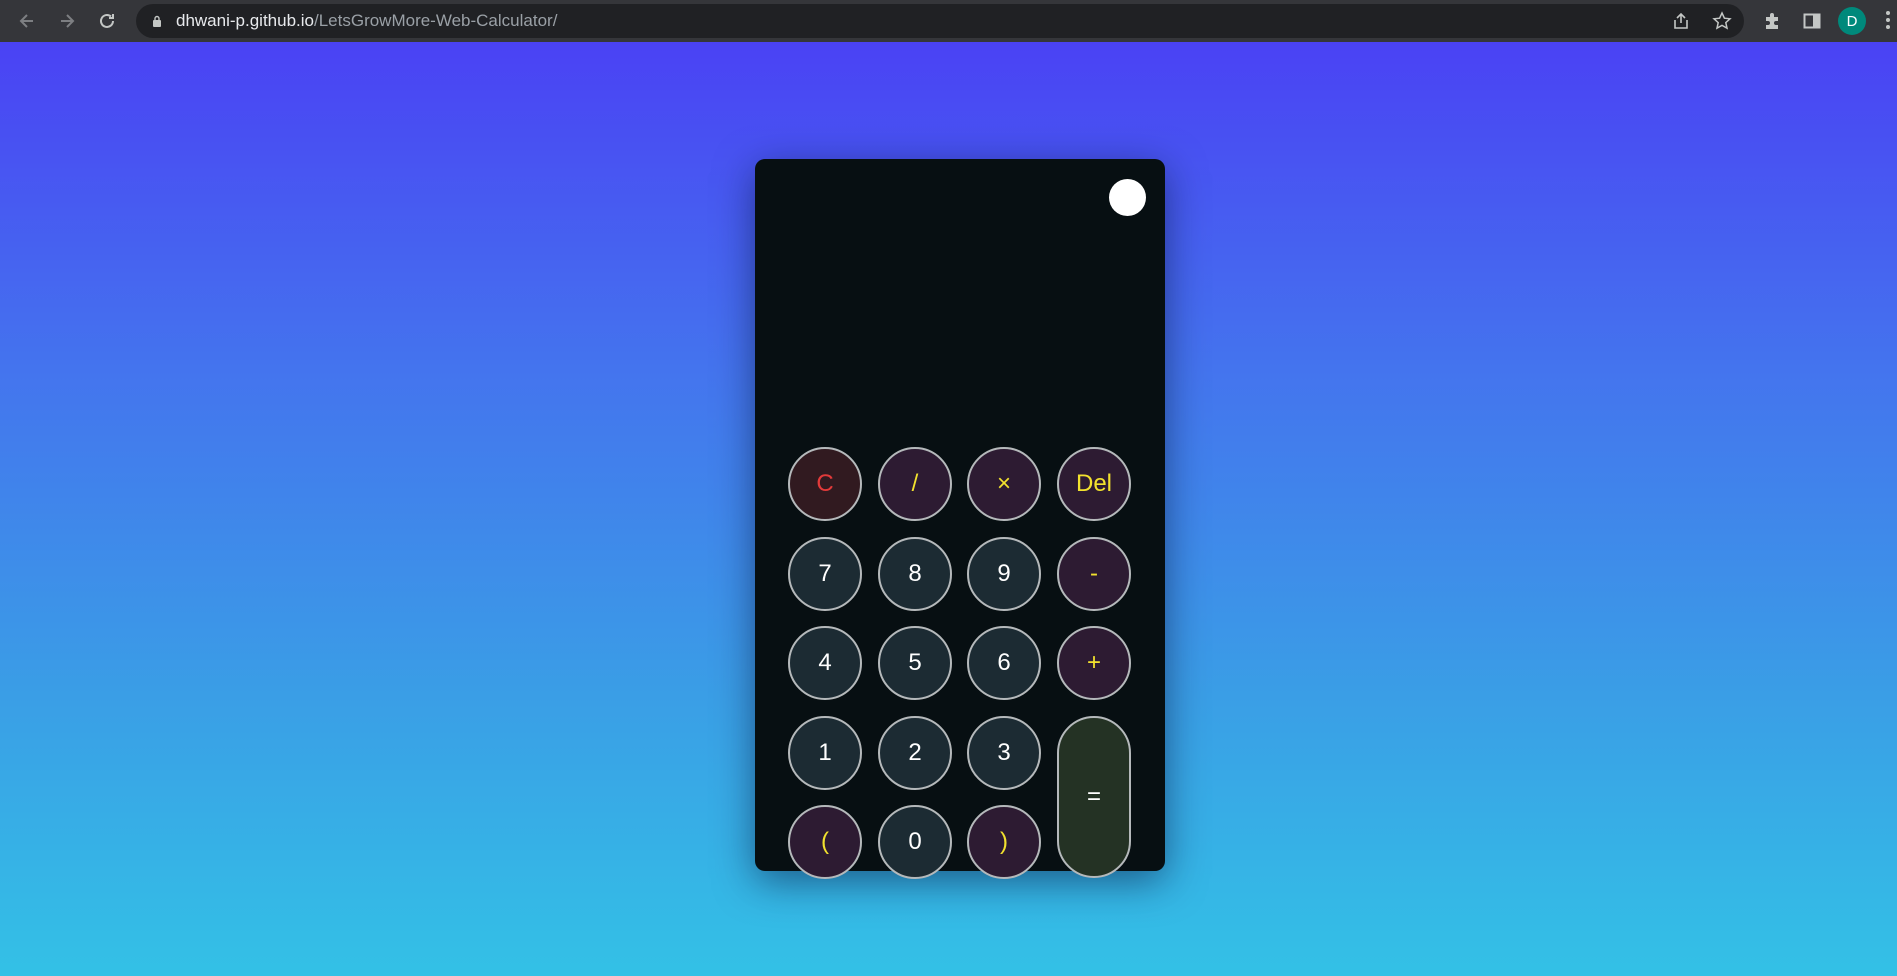 This screenshot has width=1897, height=976. What do you see at coordinates (1094, 797) in the screenshot?
I see `equals-button: =` at bounding box center [1094, 797].